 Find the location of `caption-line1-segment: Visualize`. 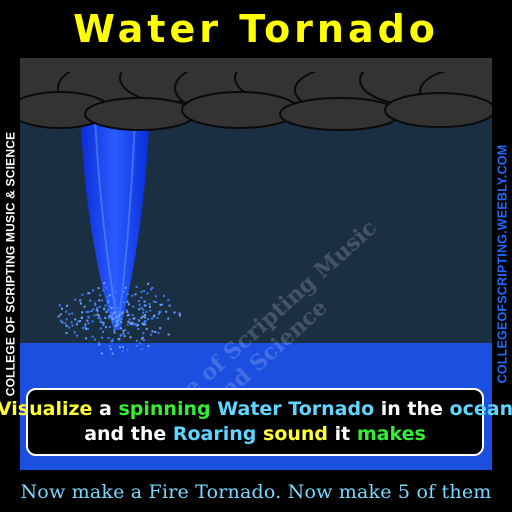

caption-line1-segment: Visualize is located at coordinates (46, 409).